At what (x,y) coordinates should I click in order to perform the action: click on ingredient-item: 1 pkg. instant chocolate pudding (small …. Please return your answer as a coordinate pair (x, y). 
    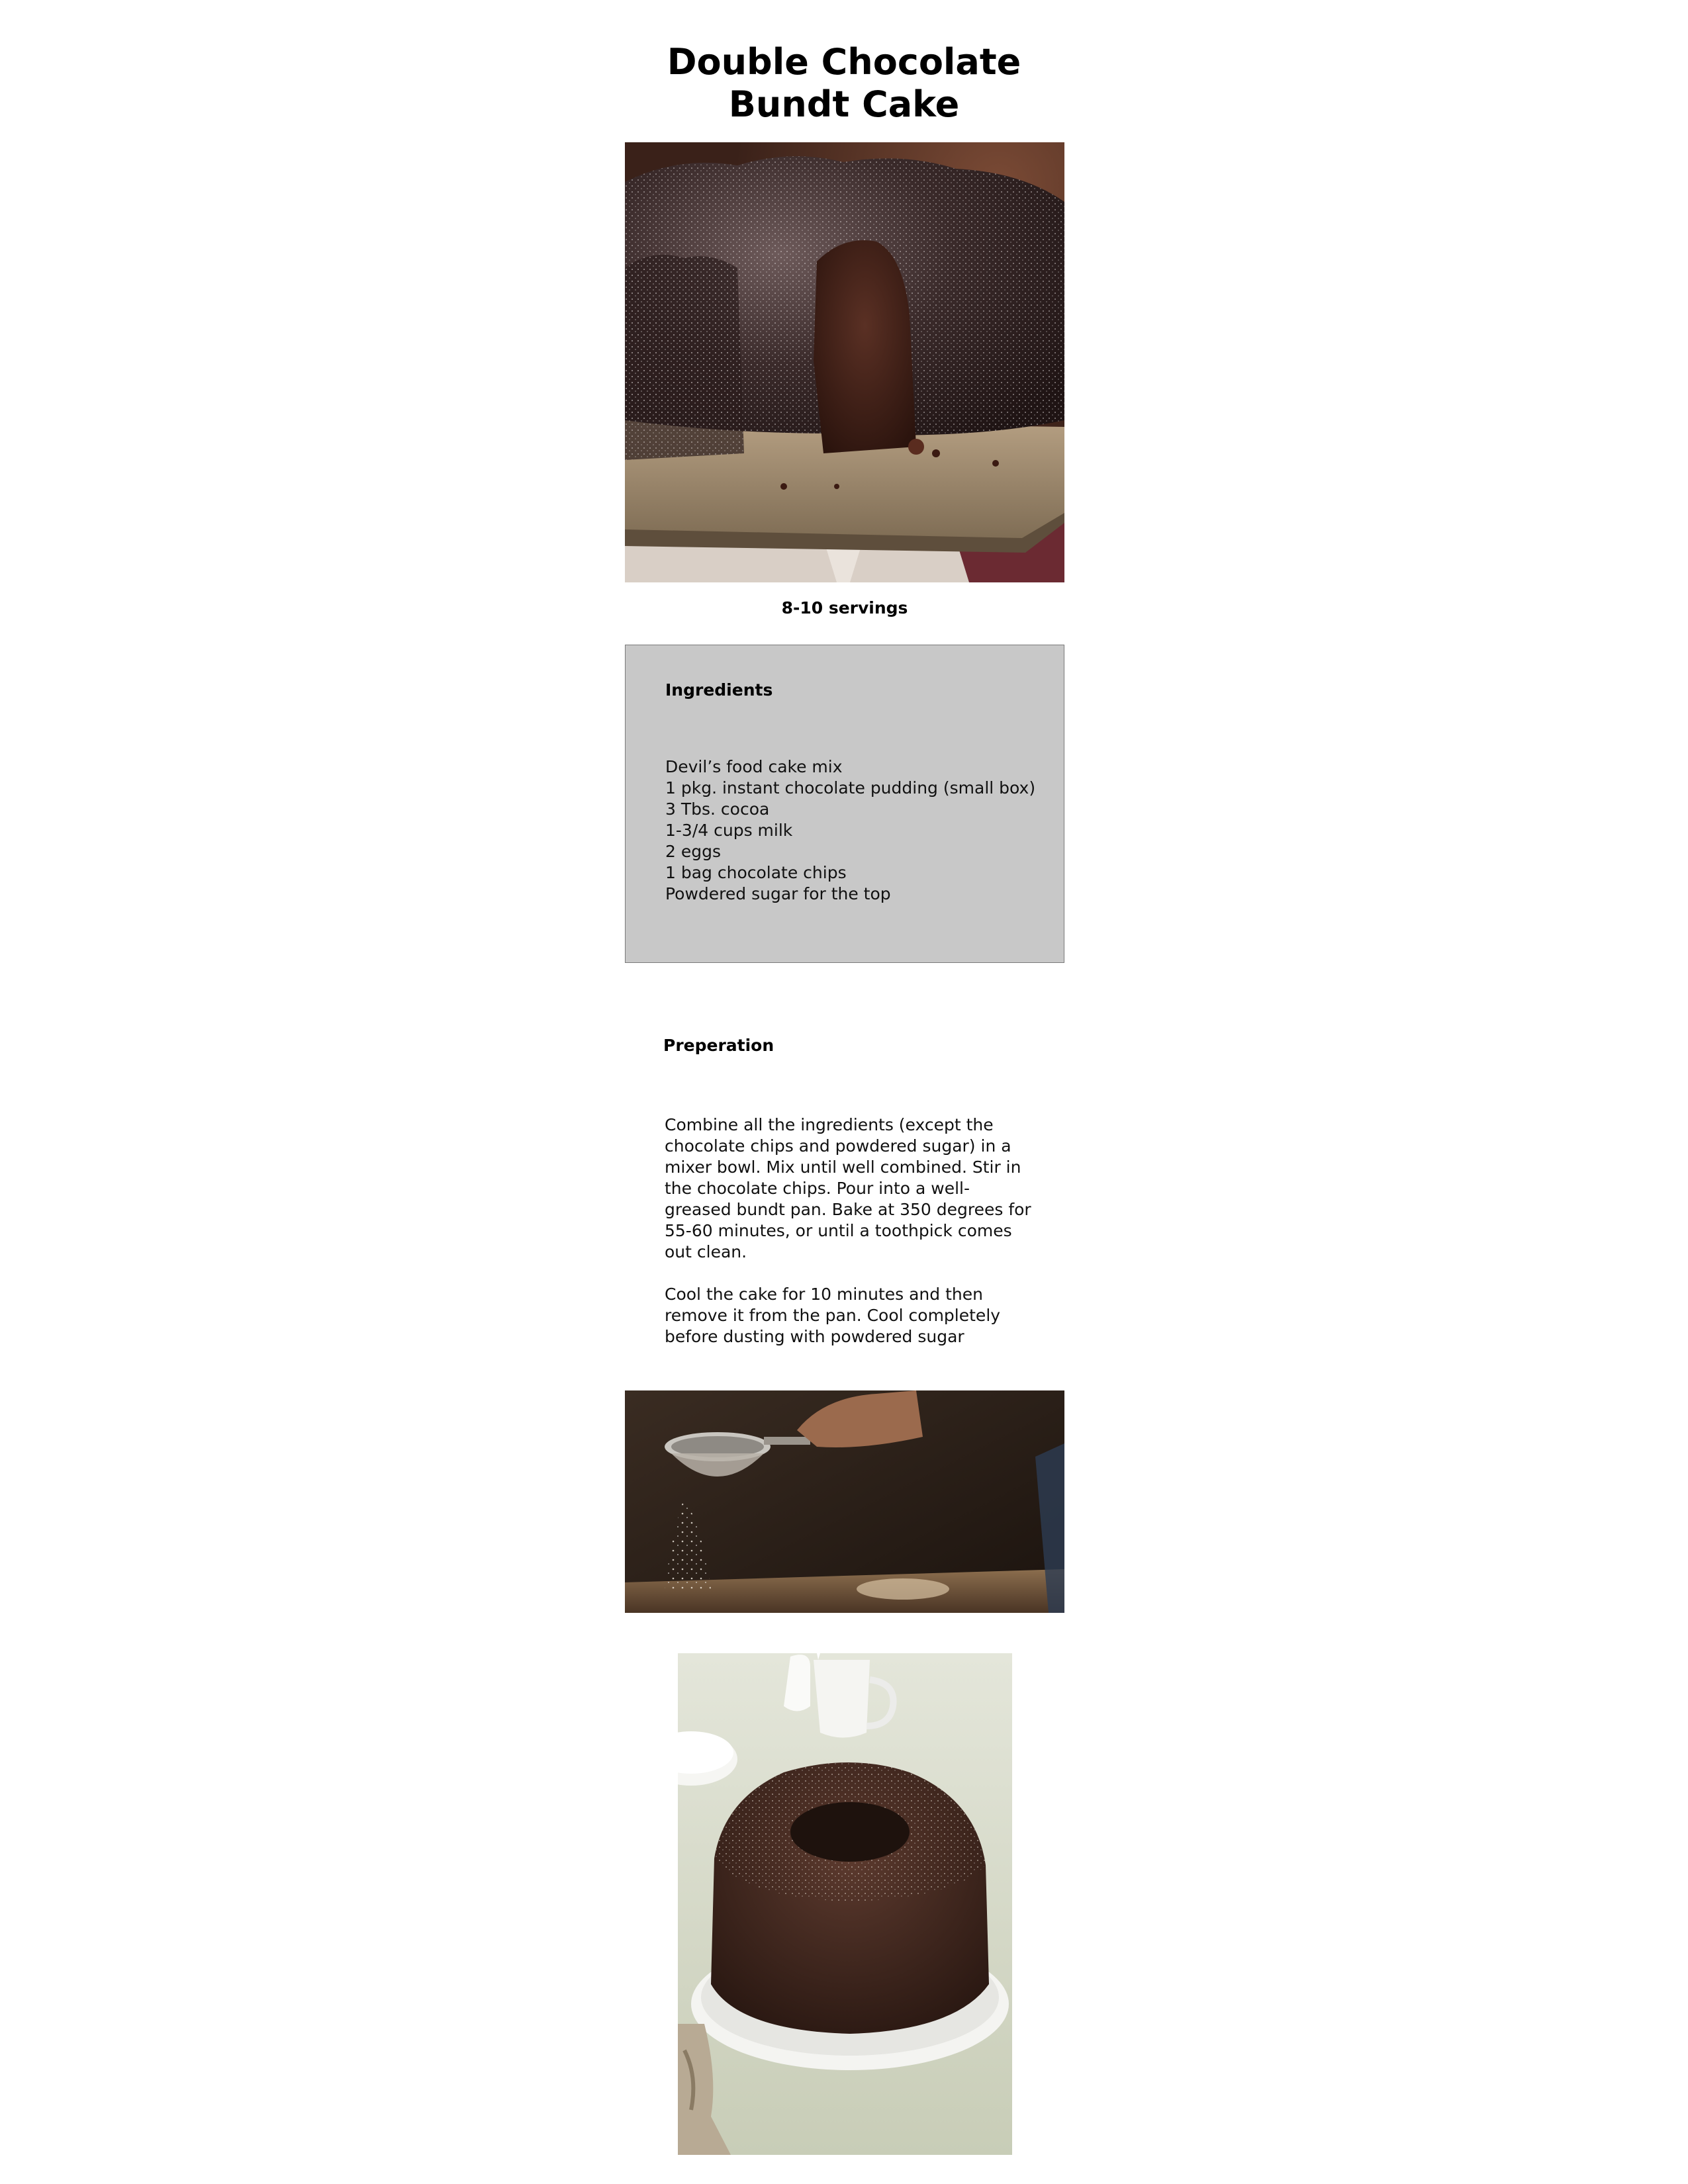
    Looking at the image, I should click on (850, 788).